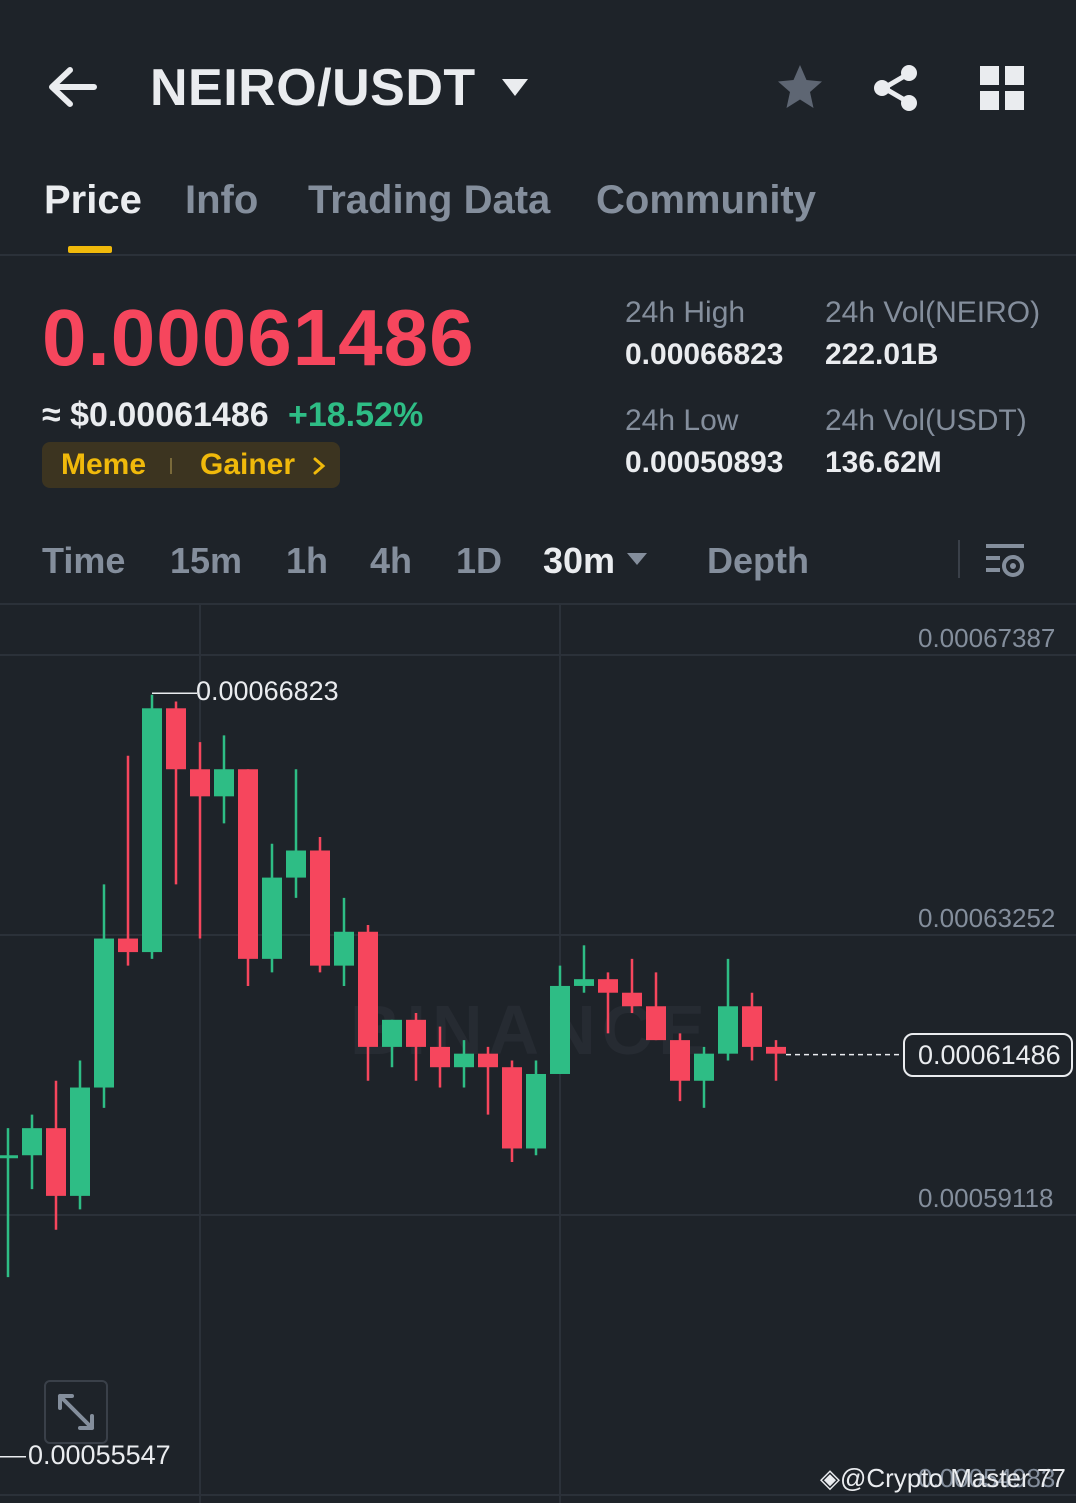 This screenshot has width=1076, height=1503. I want to click on price-change-percent: +18.52%, so click(356, 415).